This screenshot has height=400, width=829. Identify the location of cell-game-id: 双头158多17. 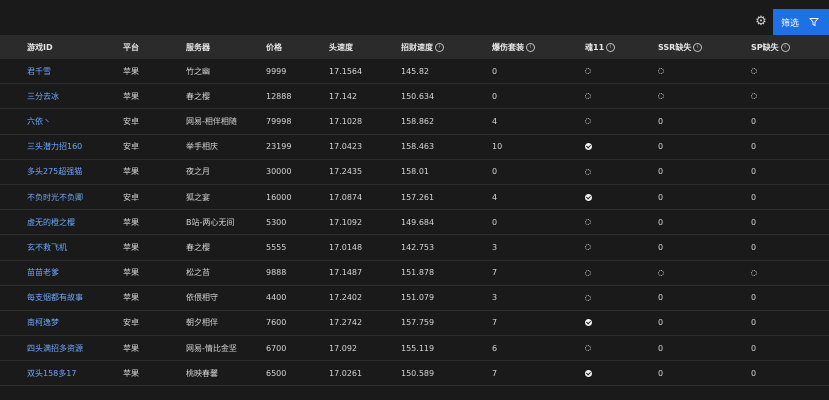
(51, 373).